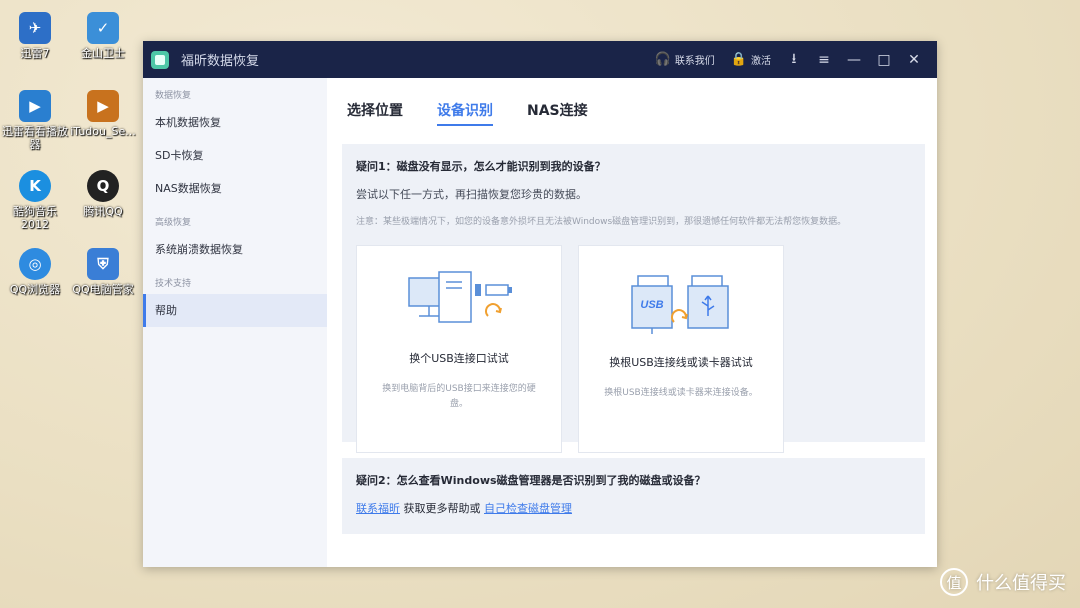 The width and height of the screenshot is (1080, 608). What do you see at coordinates (694, 61) in the screenshot?
I see `contact-us-label: 联系我们` at bounding box center [694, 61].